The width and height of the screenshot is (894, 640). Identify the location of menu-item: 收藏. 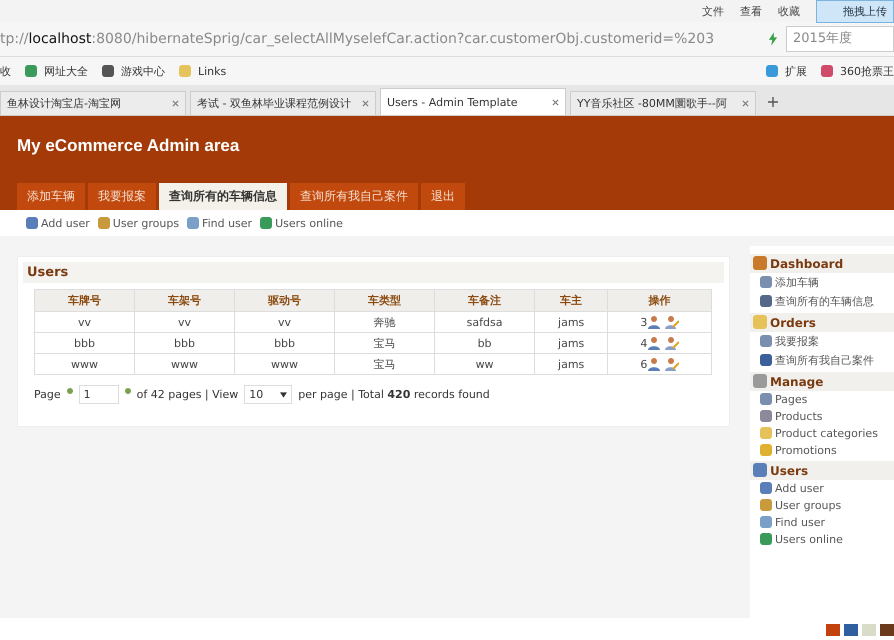
(789, 11).